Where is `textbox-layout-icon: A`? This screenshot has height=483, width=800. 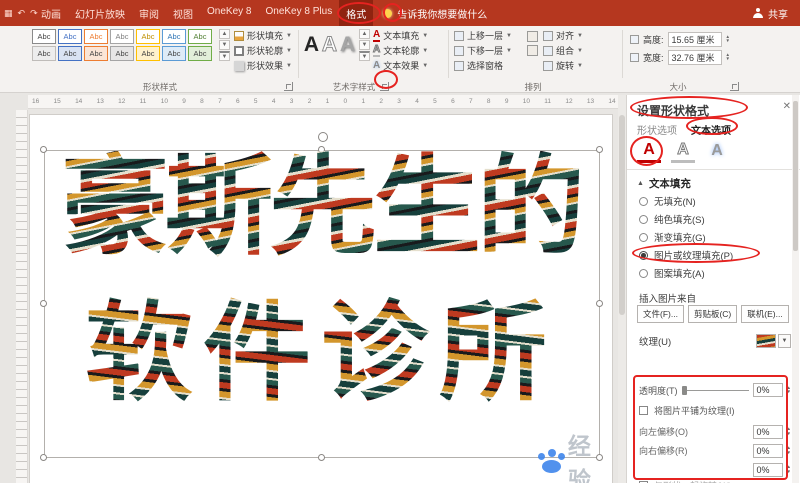
textbox-layout-icon: A is located at coordinates (717, 151).